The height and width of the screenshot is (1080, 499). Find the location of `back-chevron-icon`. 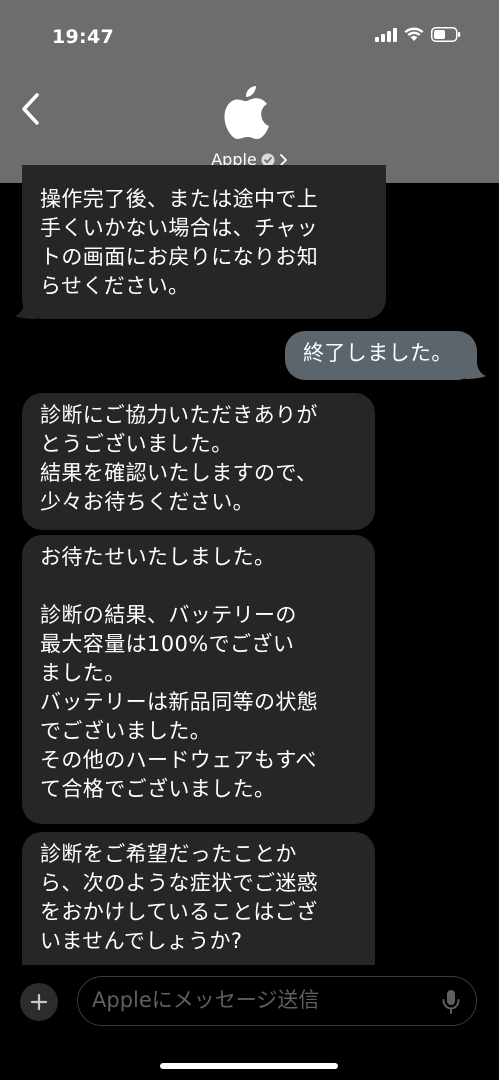

back-chevron-icon is located at coordinates (31, 109).